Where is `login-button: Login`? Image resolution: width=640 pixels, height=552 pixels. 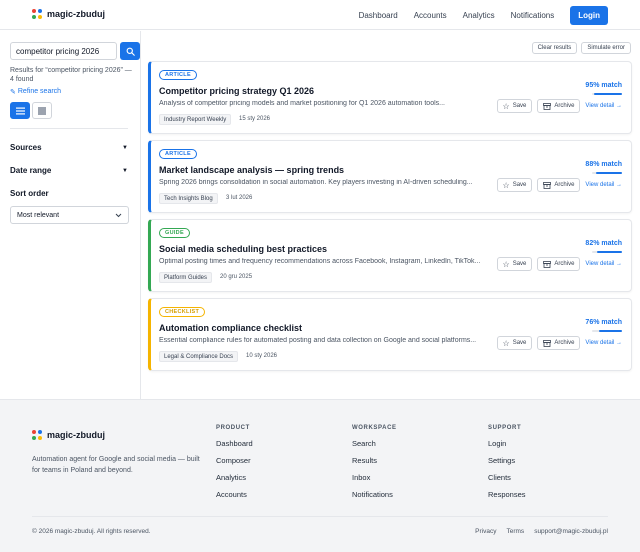 login-button: Login is located at coordinates (589, 15).